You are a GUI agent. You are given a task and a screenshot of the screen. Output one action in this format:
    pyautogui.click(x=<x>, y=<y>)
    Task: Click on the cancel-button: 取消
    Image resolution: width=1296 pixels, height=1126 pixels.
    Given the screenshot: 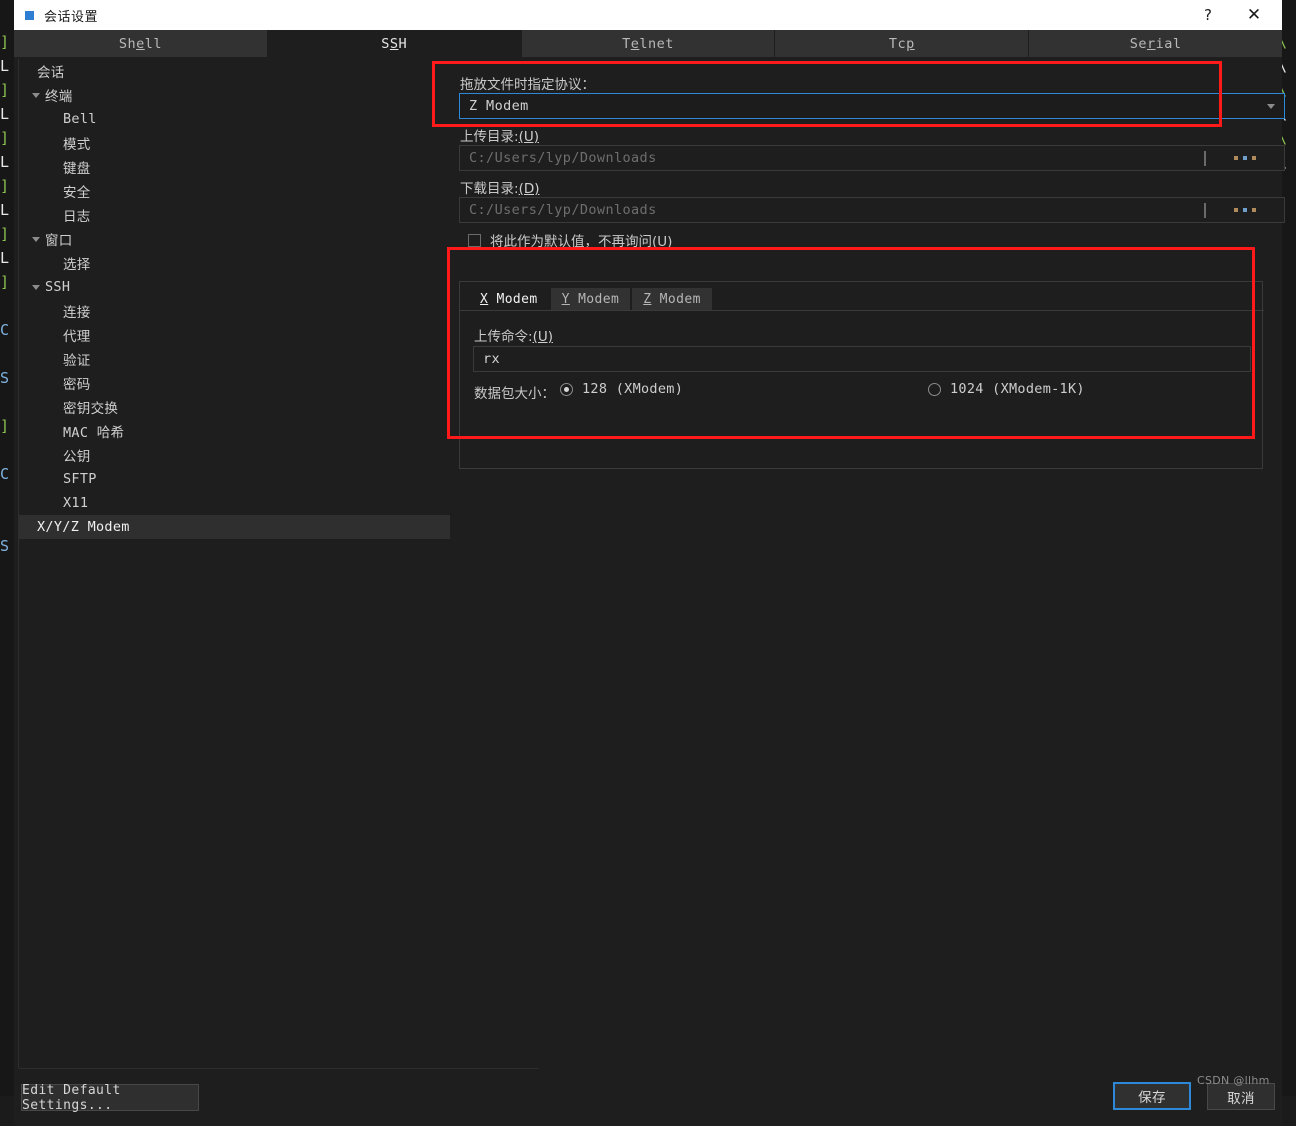 What is the action you would take?
    pyautogui.click(x=1241, y=1096)
    